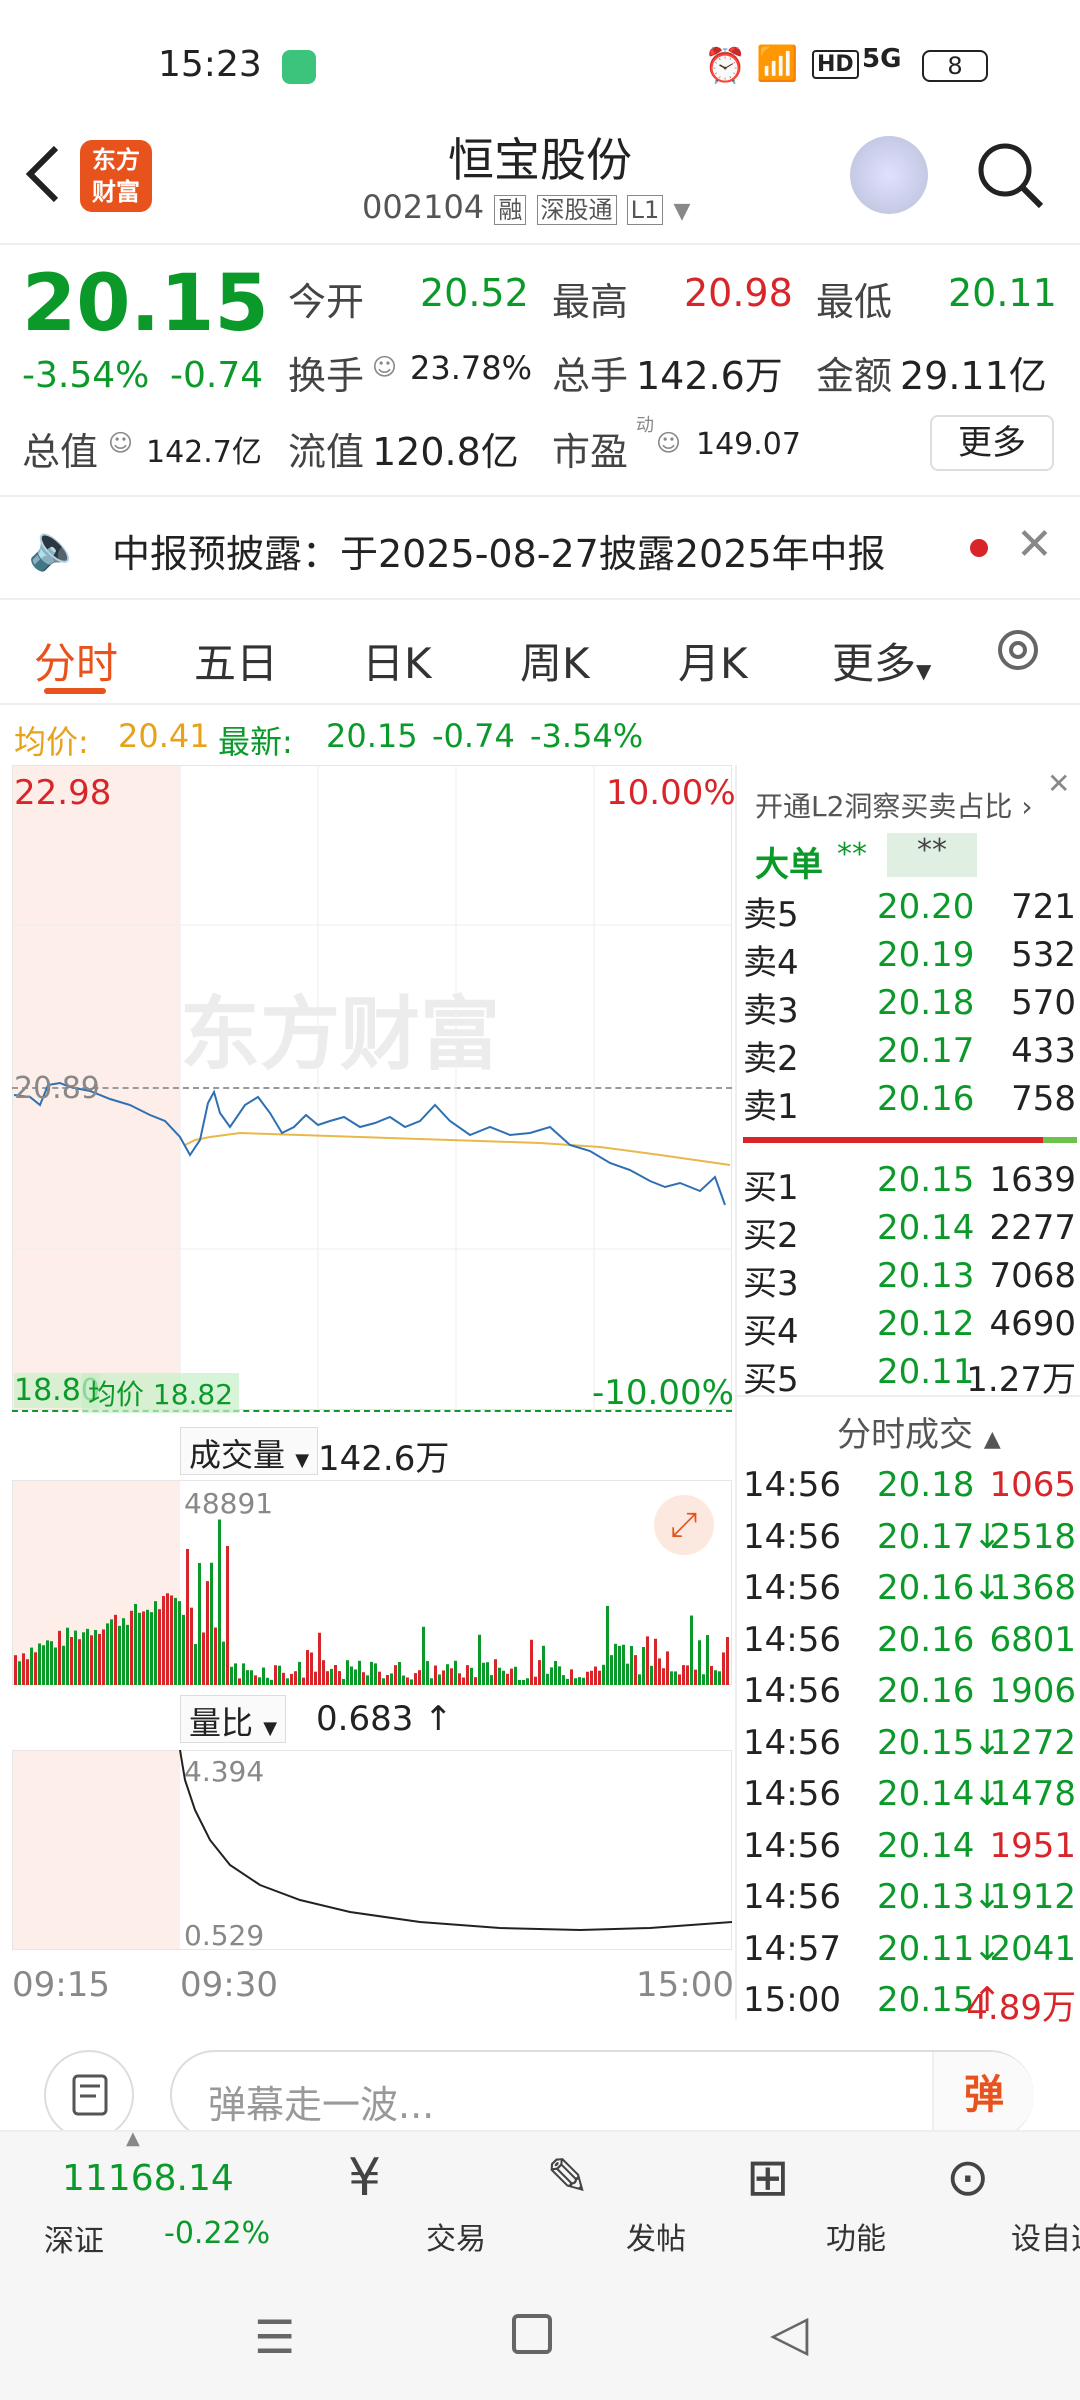 Image resolution: width=1080 pixels, height=2400 pixels. What do you see at coordinates (326, 452) in the screenshot?
I see `float-label: 流值` at bounding box center [326, 452].